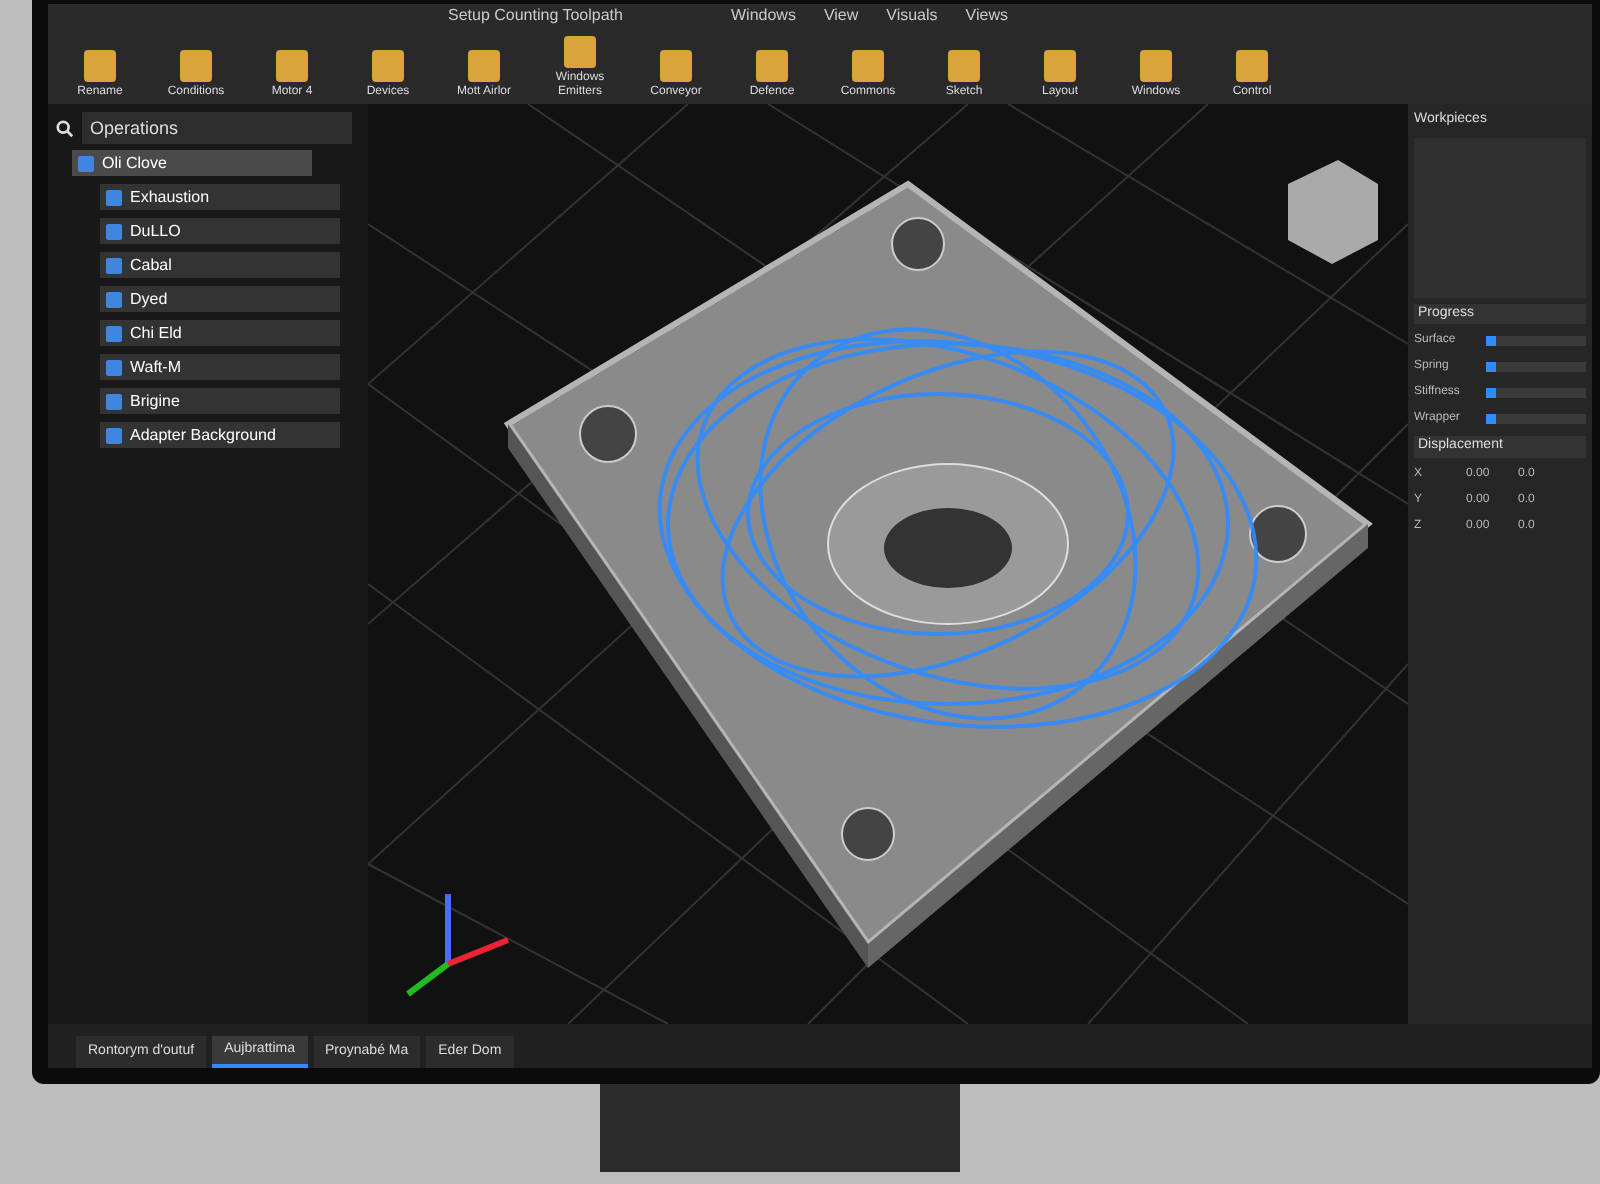 The height and width of the screenshot is (1184, 1600). Describe the element at coordinates (149, 299) in the screenshot. I see `item-label: Dyed` at that location.